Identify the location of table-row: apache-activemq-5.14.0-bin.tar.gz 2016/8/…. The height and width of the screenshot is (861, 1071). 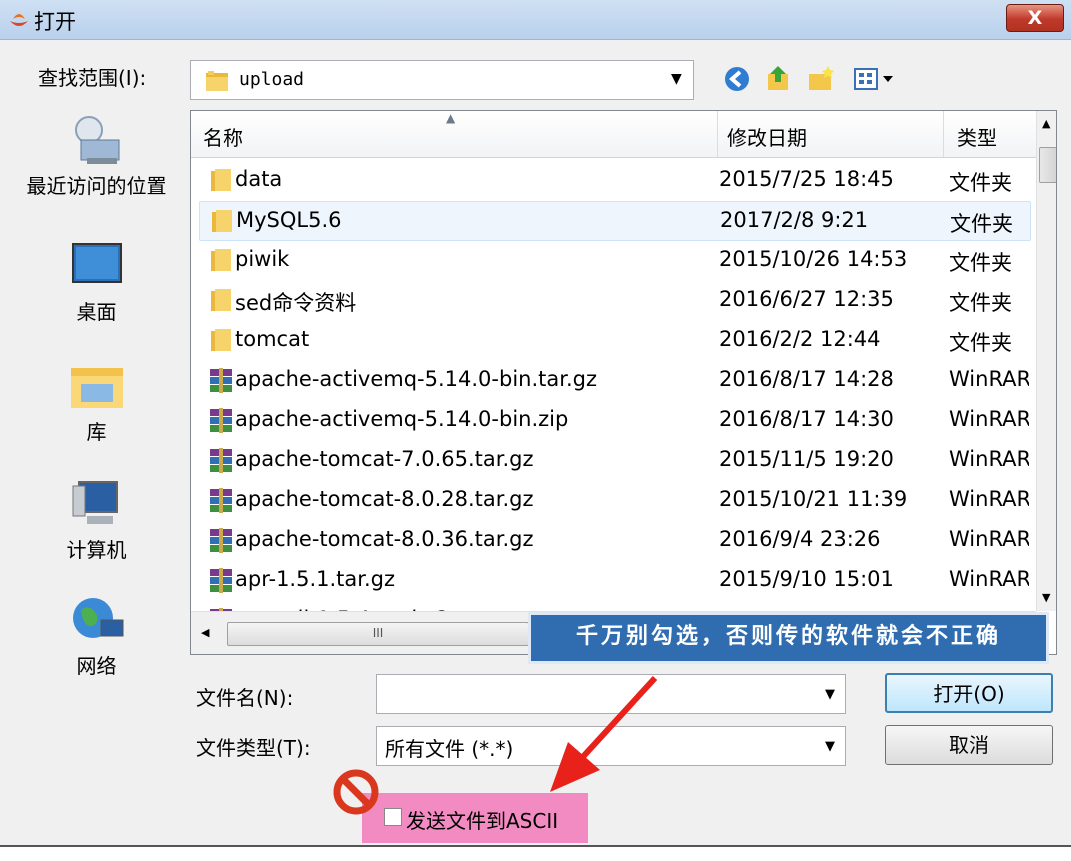
(614, 380).